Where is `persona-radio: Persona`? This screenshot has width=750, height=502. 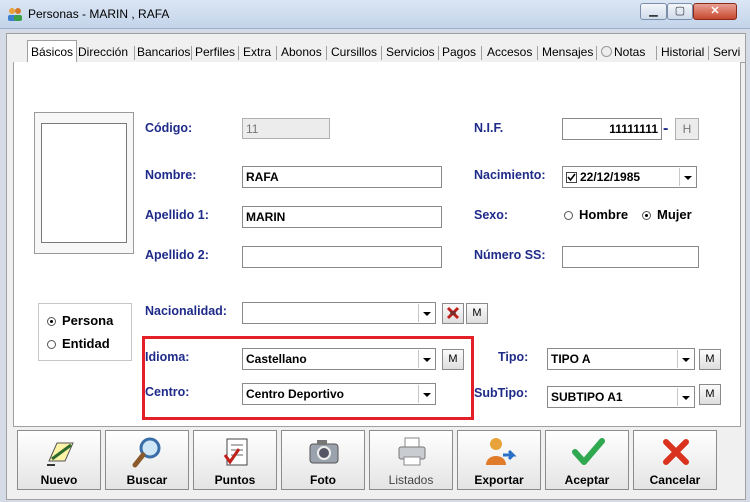 persona-radio: Persona is located at coordinates (80, 320).